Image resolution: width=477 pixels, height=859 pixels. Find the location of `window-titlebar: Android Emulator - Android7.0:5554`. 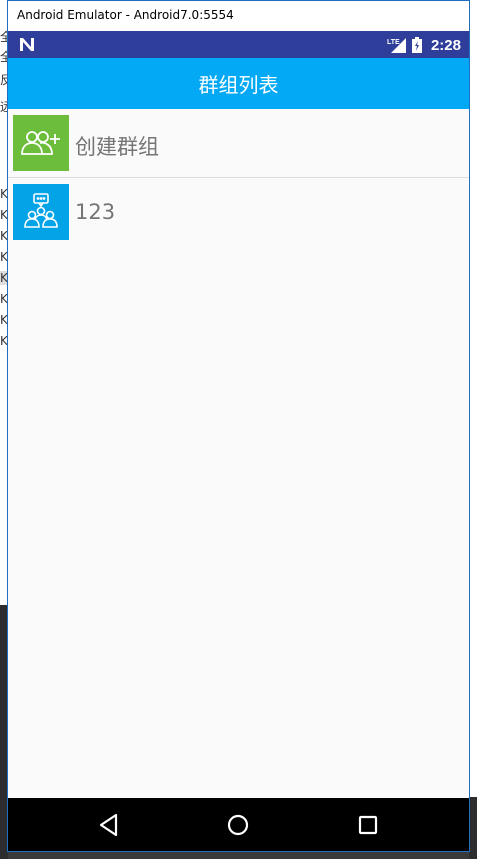

window-titlebar: Android Emulator - Android7.0:5554 is located at coordinates (238, 16).